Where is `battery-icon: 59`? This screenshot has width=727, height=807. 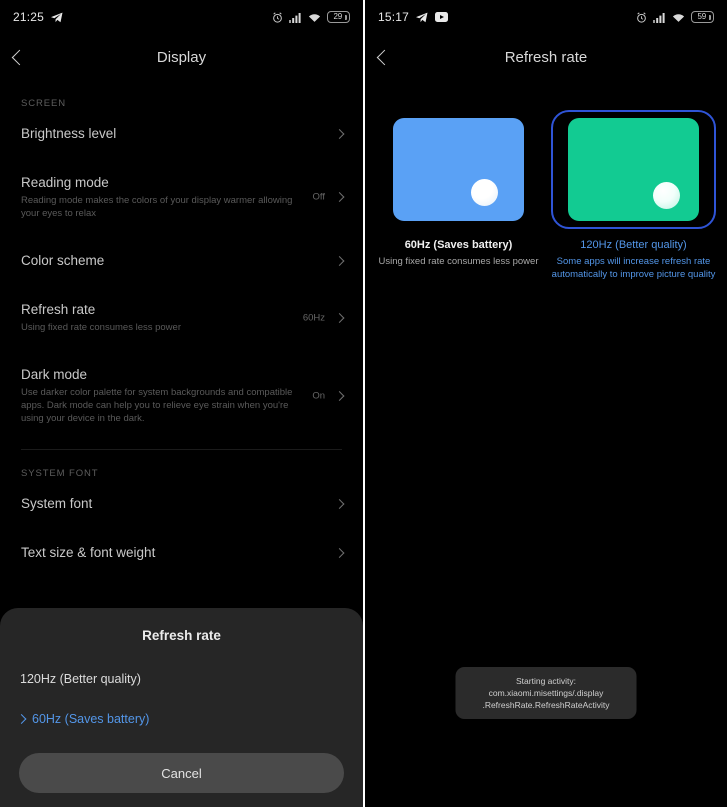 battery-icon: 59 is located at coordinates (702, 17).